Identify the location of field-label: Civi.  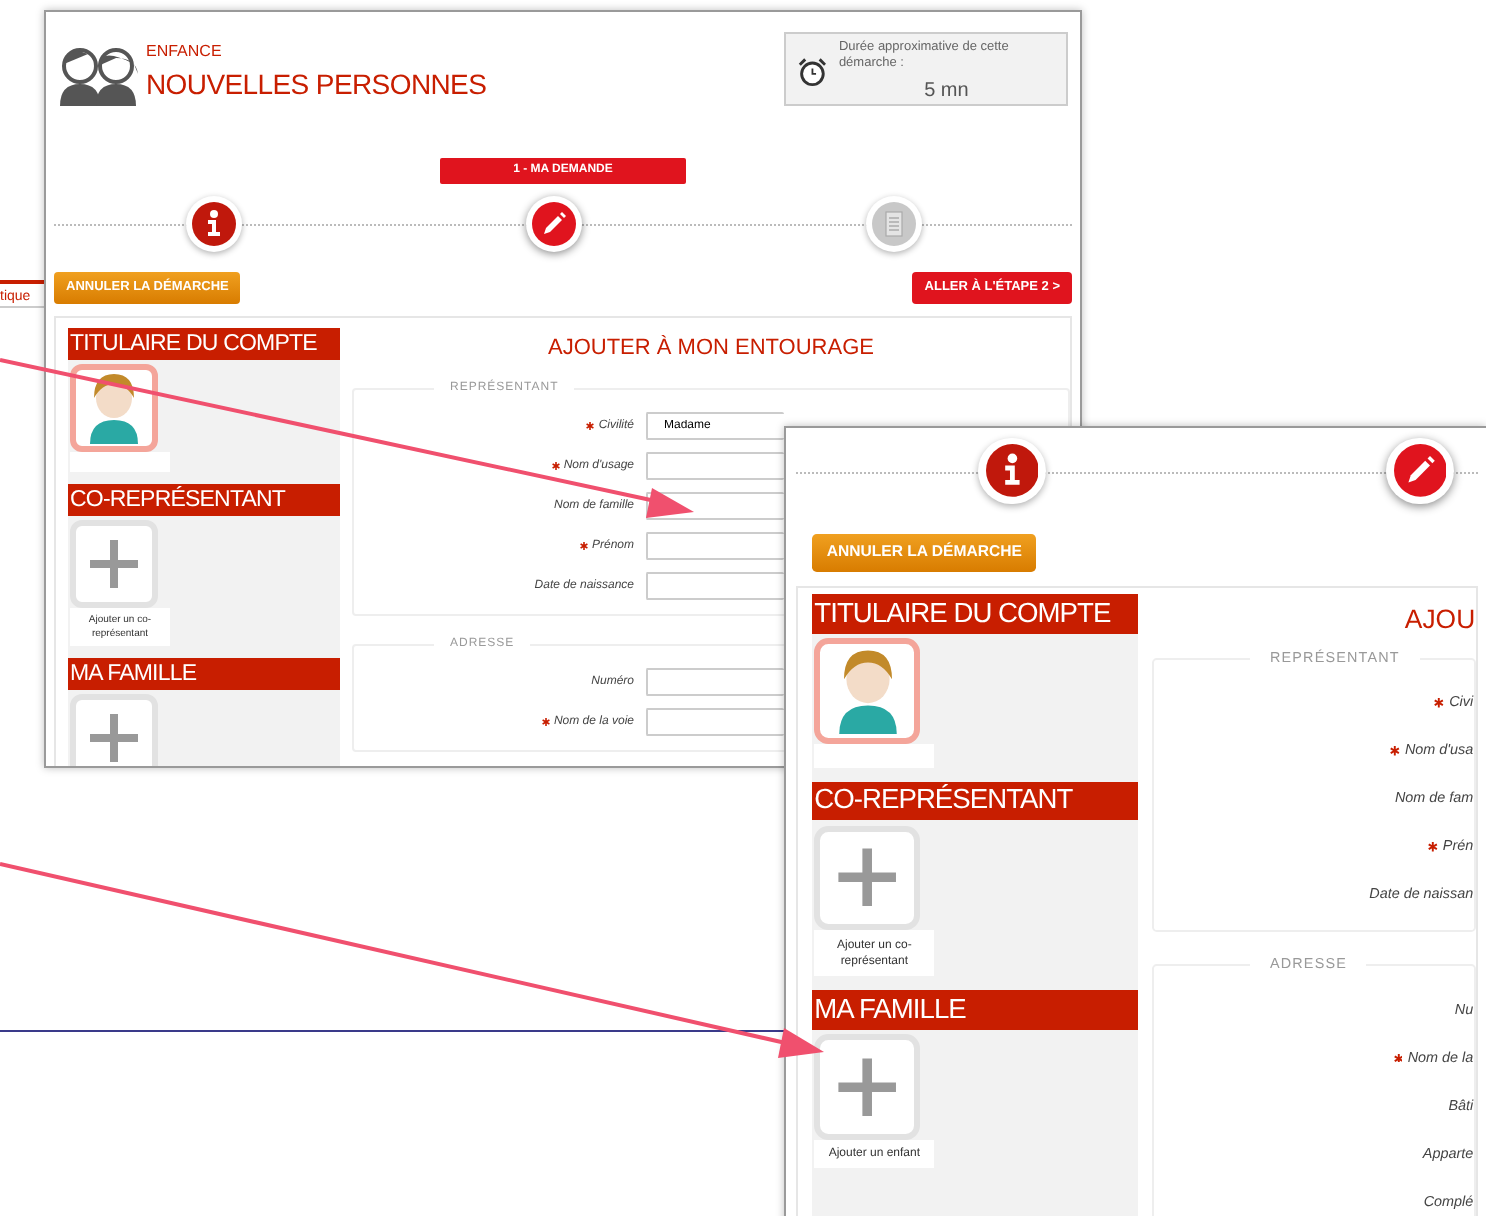
(1461, 703).